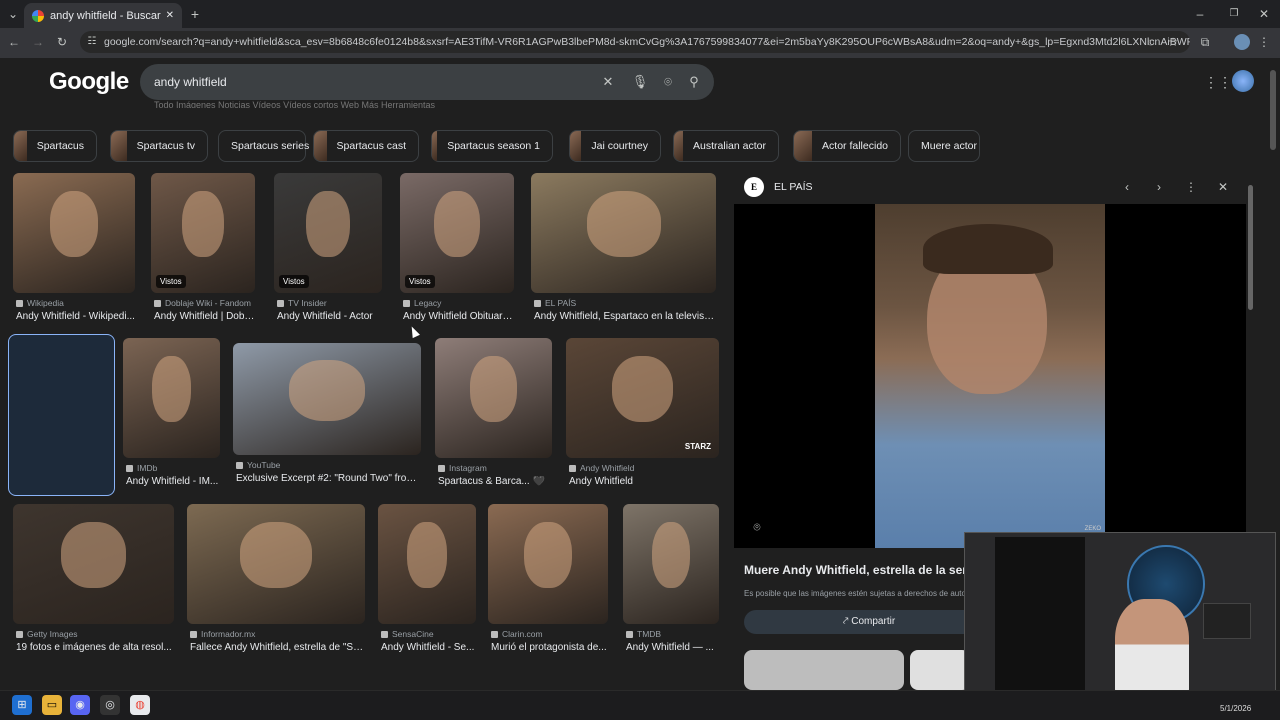 The height and width of the screenshot is (720, 1280). I want to click on result-source: YouTube, so click(328, 465).